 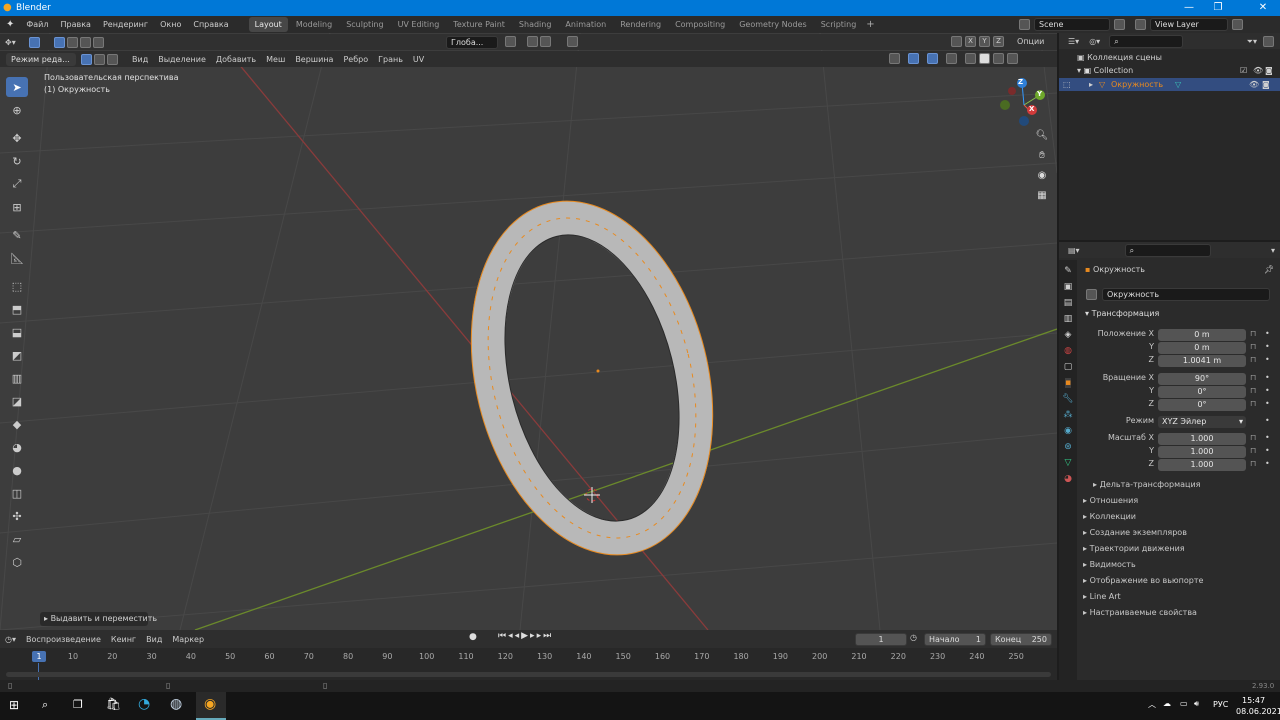 What do you see at coordinates (640, 24) in the screenshot?
I see `workspace-tab: Rendering` at bounding box center [640, 24].